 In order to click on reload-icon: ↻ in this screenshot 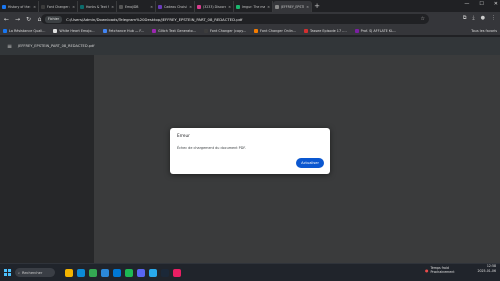, I will do `click(28, 19)`.